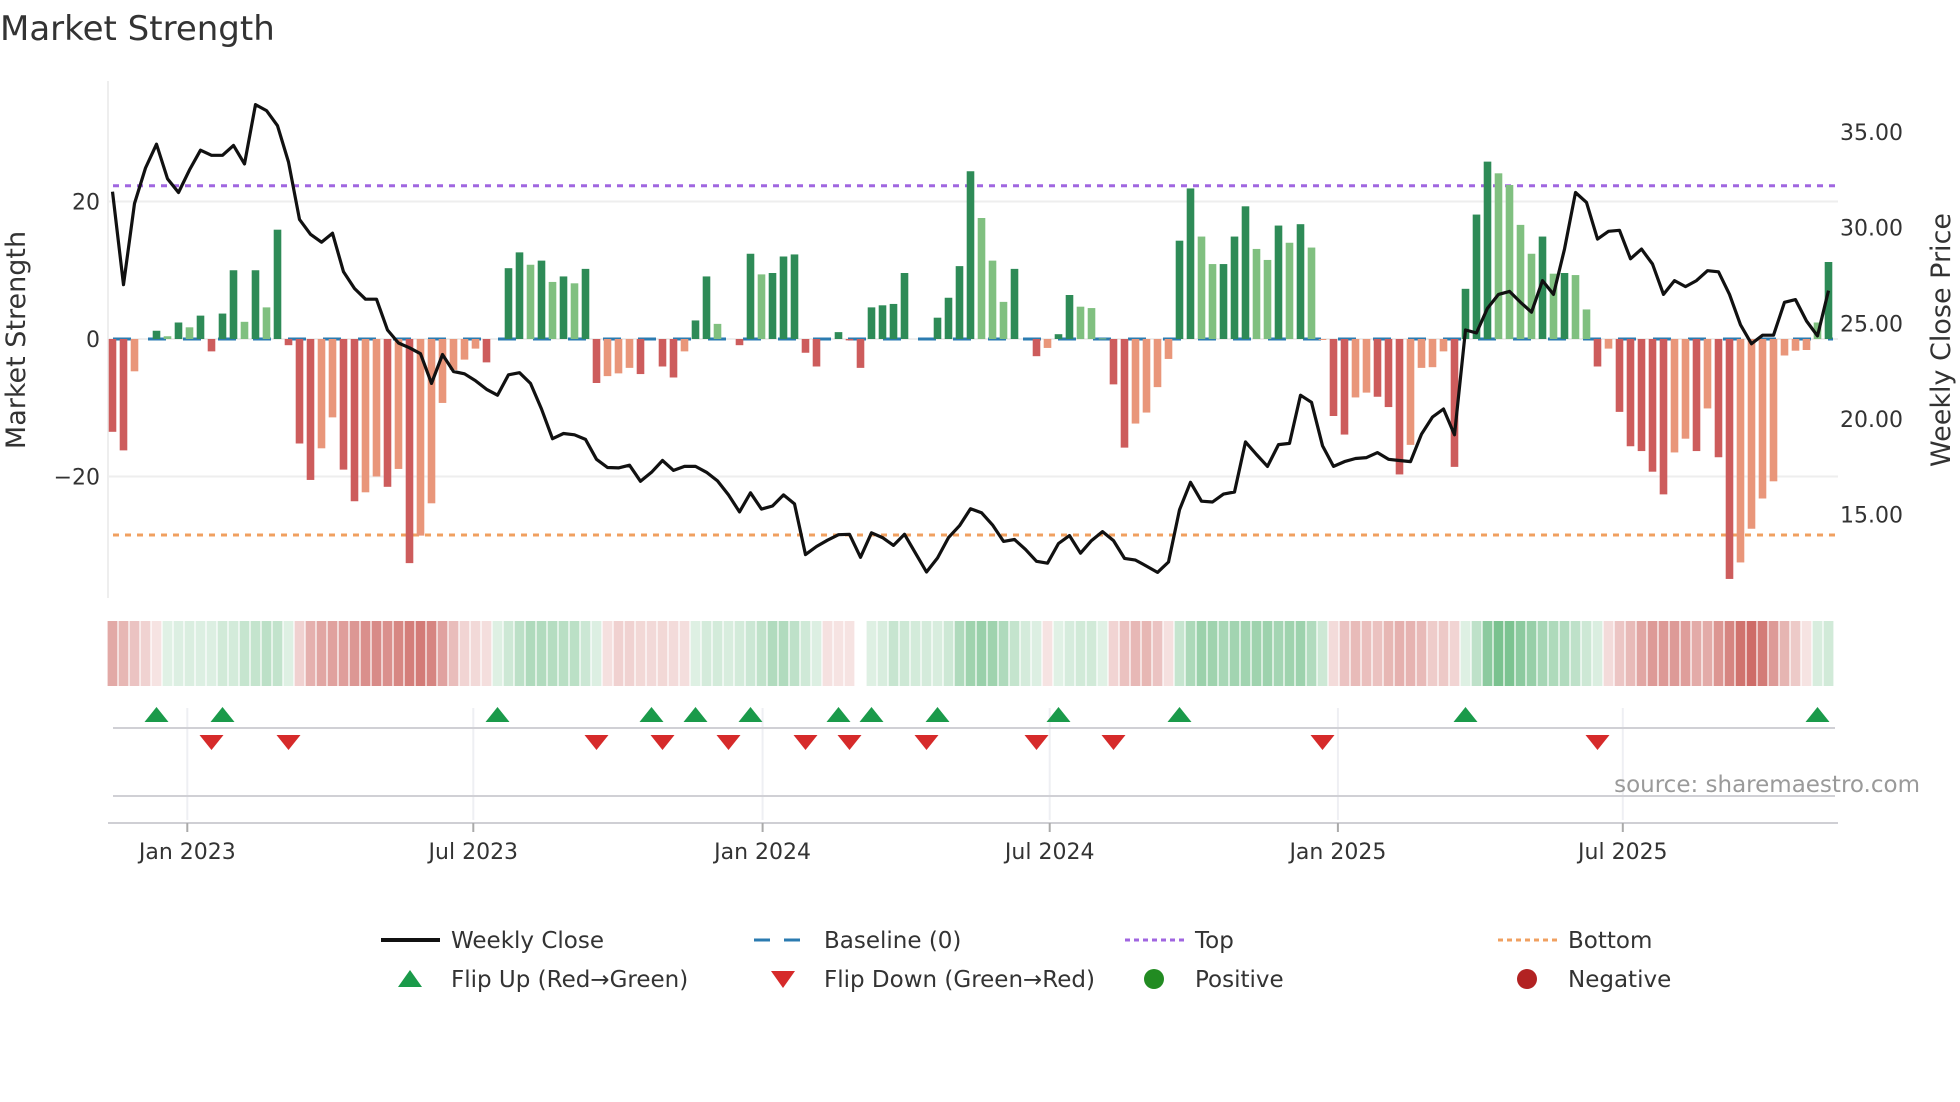  What do you see at coordinates (1179, 941) in the screenshot?
I see `legend-item: Top` at bounding box center [1179, 941].